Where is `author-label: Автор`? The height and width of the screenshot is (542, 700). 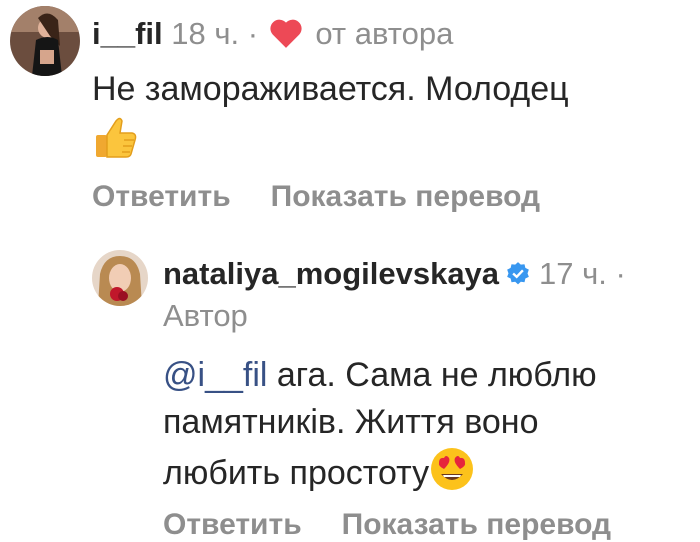
author-label: Автор is located at coordinates (205, 315).